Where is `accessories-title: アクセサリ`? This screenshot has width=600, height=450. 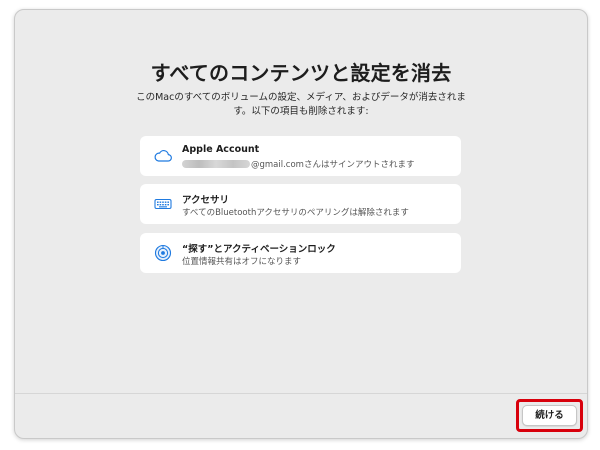 accessories-title: アクセサリ is located at coordinates (206, 200).